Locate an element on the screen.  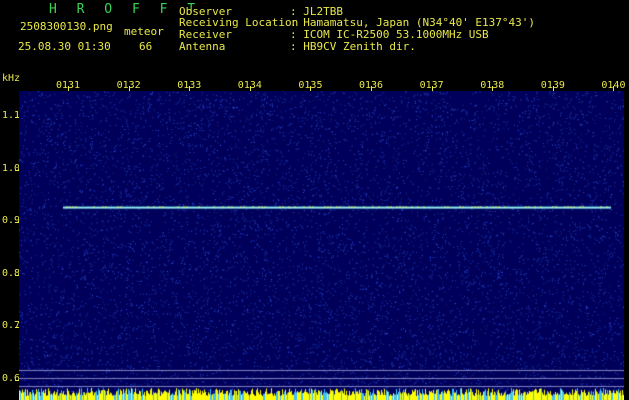
y-tick-label: 0.6 is located at coordinates (11, 378).